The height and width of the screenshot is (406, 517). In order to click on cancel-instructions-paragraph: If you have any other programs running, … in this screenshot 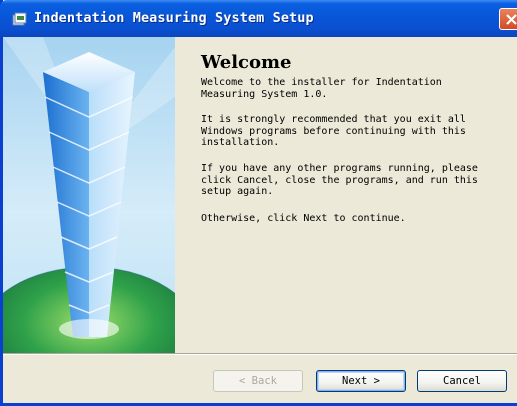, I will do `click(339, 180)`.